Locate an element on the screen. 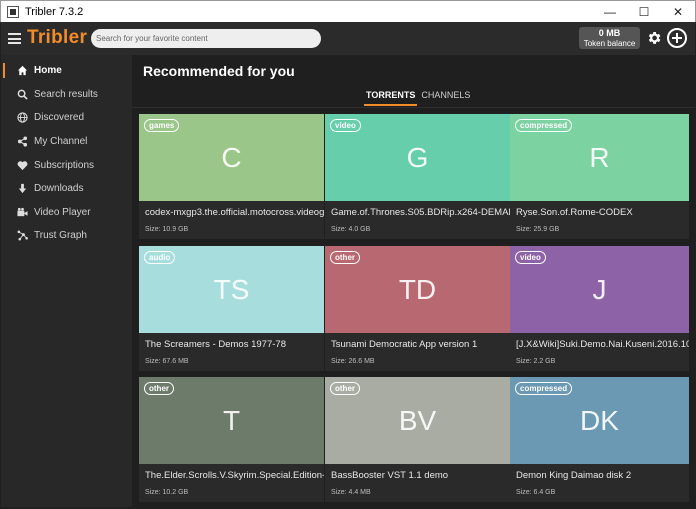 This screenshot has height=509, width=696. sidebar-item-search-results: Search results is located at coordinates (66, 95).